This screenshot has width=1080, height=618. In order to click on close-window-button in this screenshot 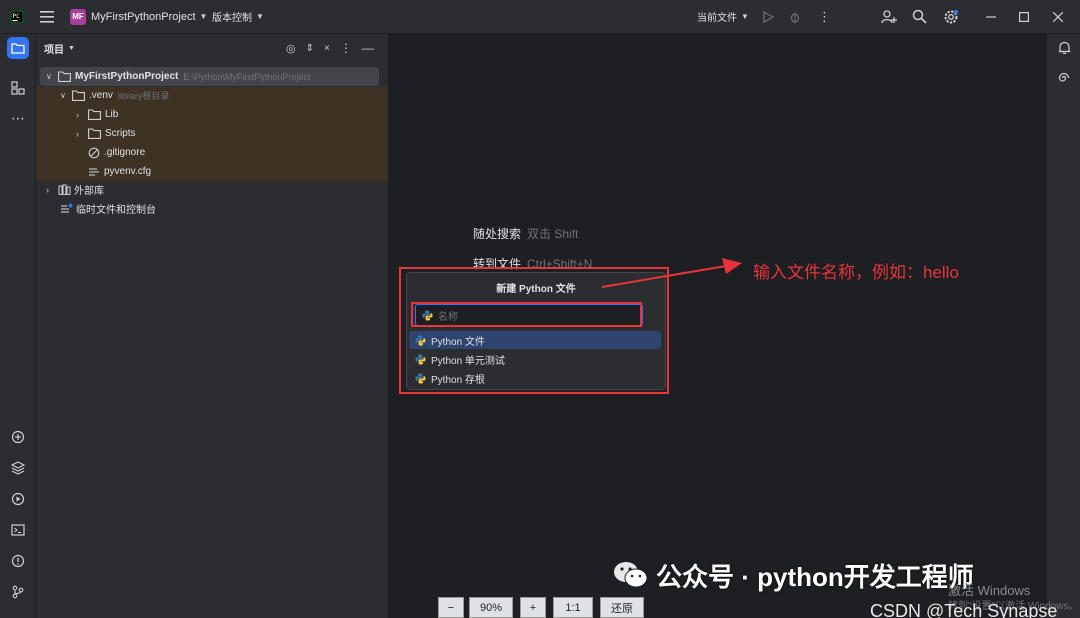, I will do `click(1058, 16)`.